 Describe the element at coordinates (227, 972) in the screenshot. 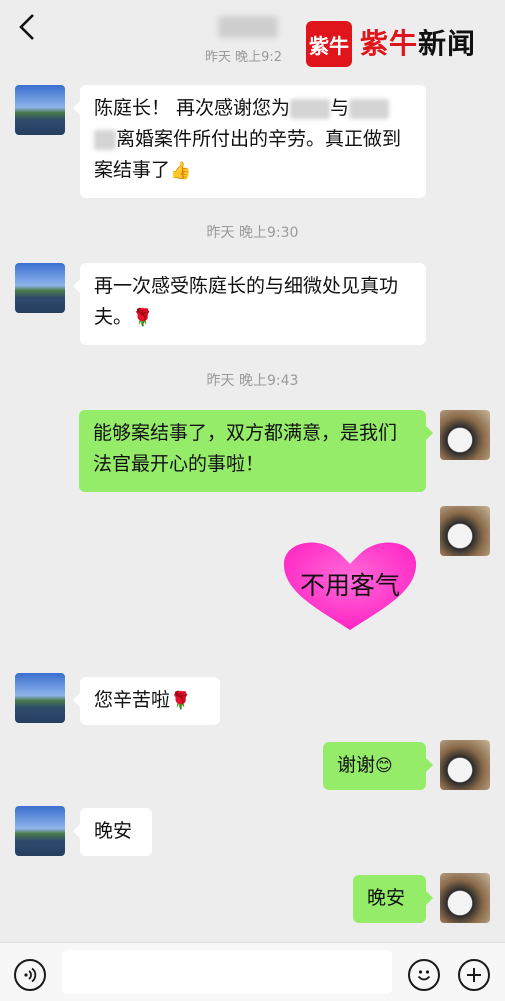

I see `message-input` at that location.